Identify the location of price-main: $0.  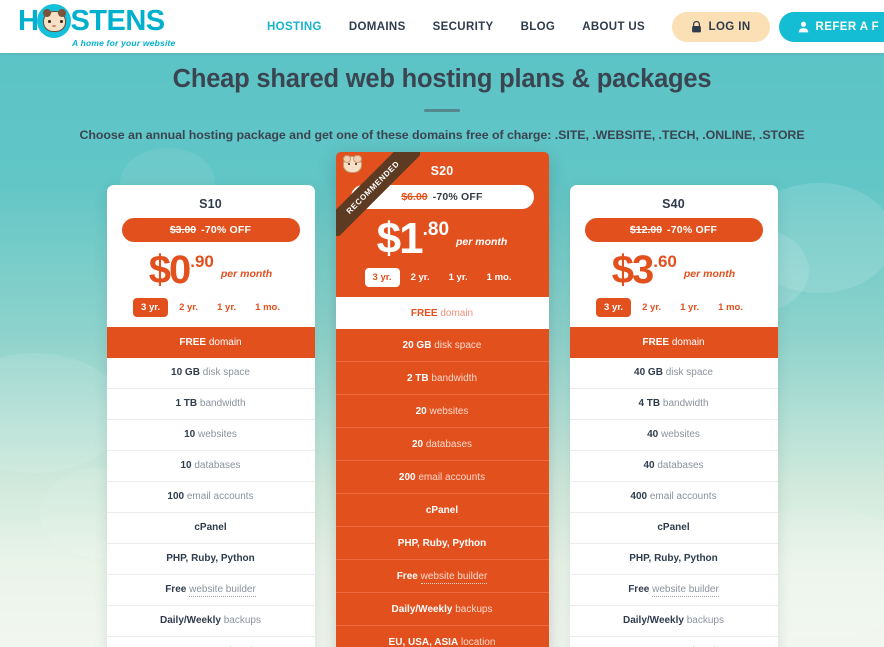
(169, 269).